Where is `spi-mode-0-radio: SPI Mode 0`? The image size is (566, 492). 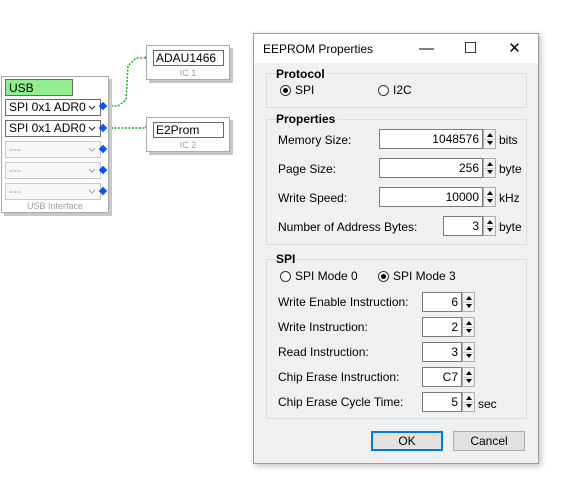
spi-mode-0-radio: SPI Mode 0 is located at coordinates (319, 276).